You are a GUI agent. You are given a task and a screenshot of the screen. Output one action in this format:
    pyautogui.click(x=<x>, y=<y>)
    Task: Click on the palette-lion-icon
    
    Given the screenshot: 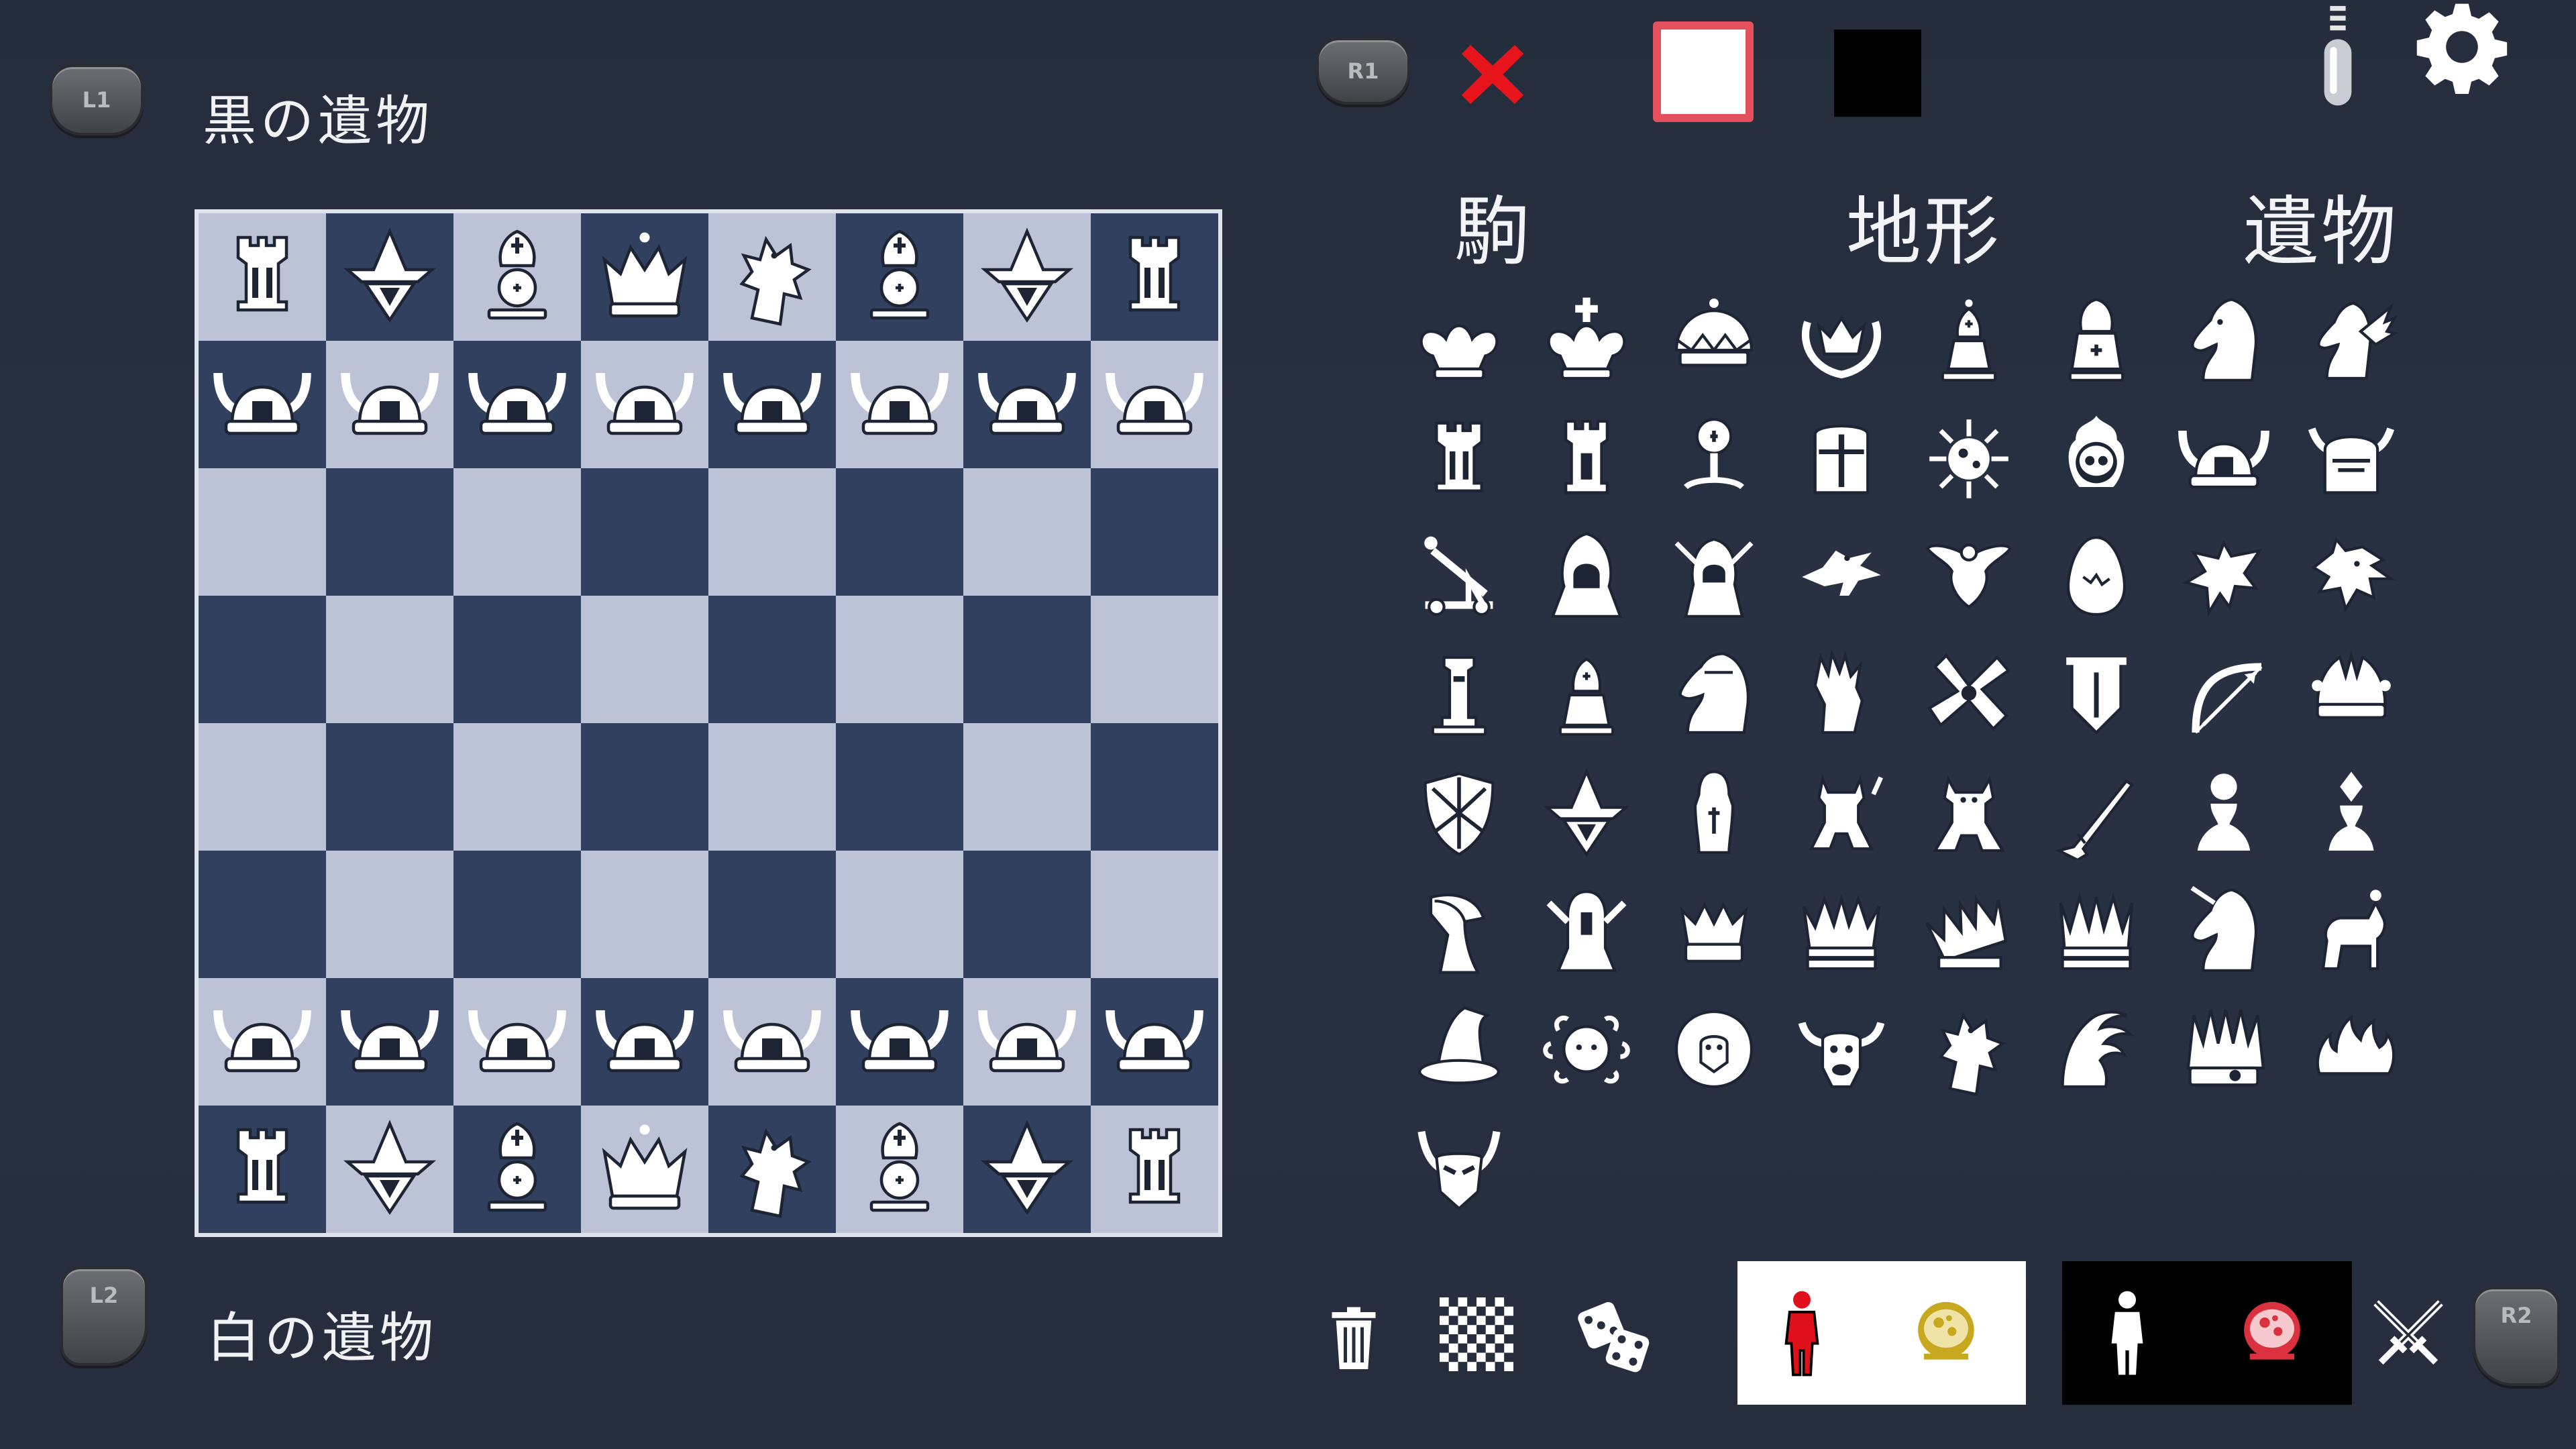 What is the action you would take?
    pyautogui.click(x=1714, y=1049)
    